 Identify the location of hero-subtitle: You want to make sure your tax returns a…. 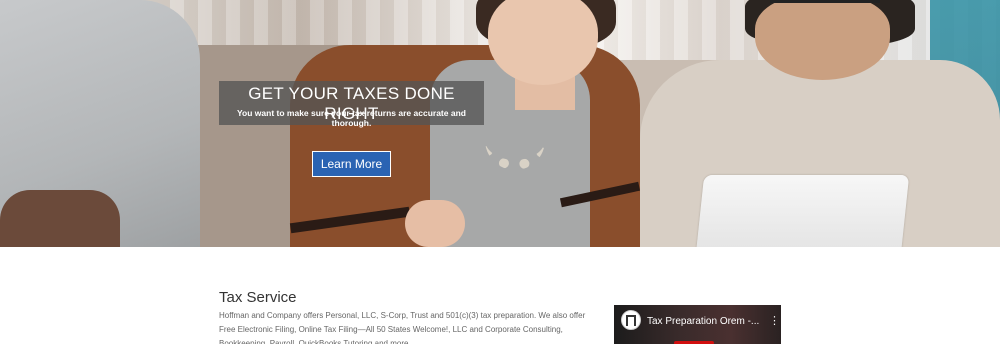
(351, 118).